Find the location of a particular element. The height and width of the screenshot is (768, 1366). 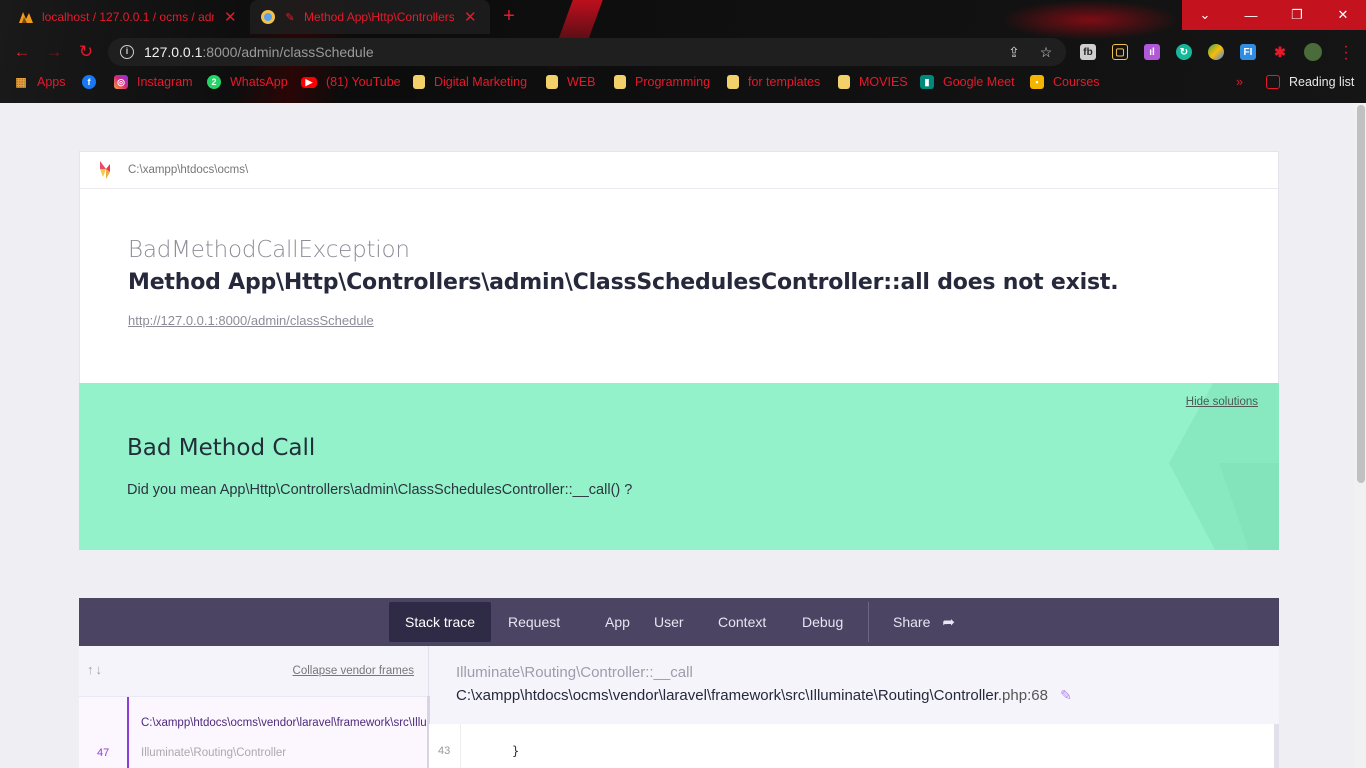

bookmark-web: WEB is located at coordinates (570, 82).